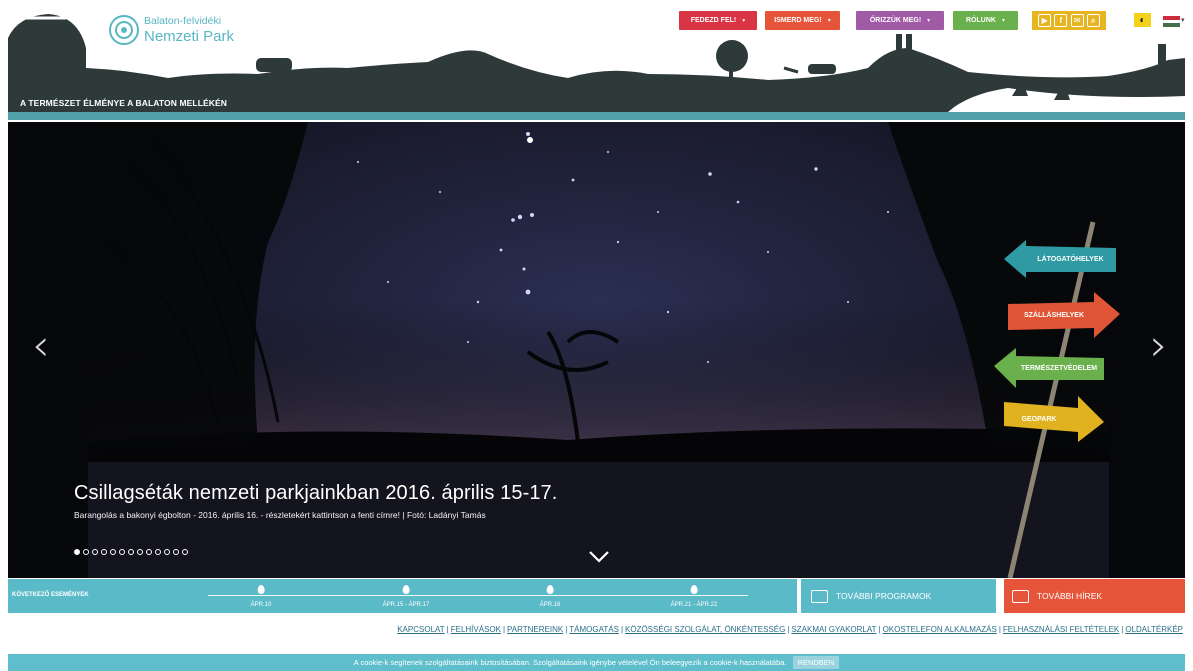  Describe the element at coordinates (1183, 20) in the screenshot. I see `language-caret-icon: ▾` at that location.